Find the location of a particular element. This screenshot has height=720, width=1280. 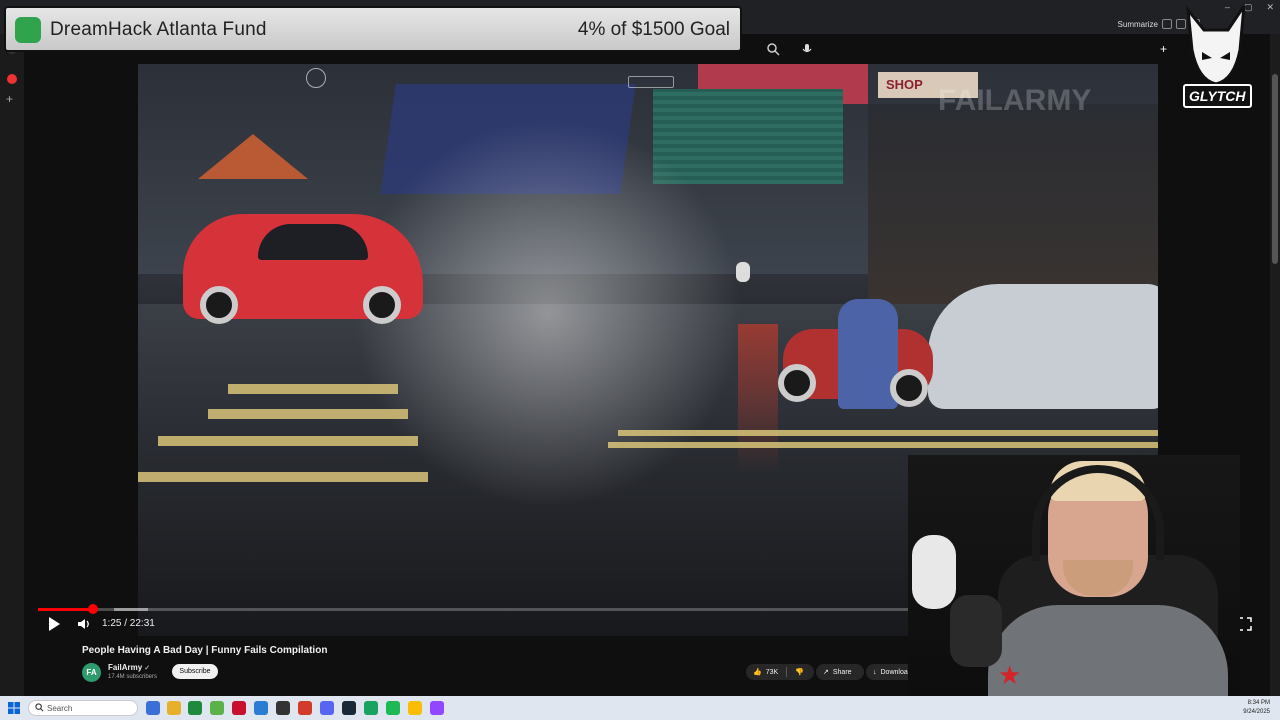

mic-icon is located at coordinates (807, 49).